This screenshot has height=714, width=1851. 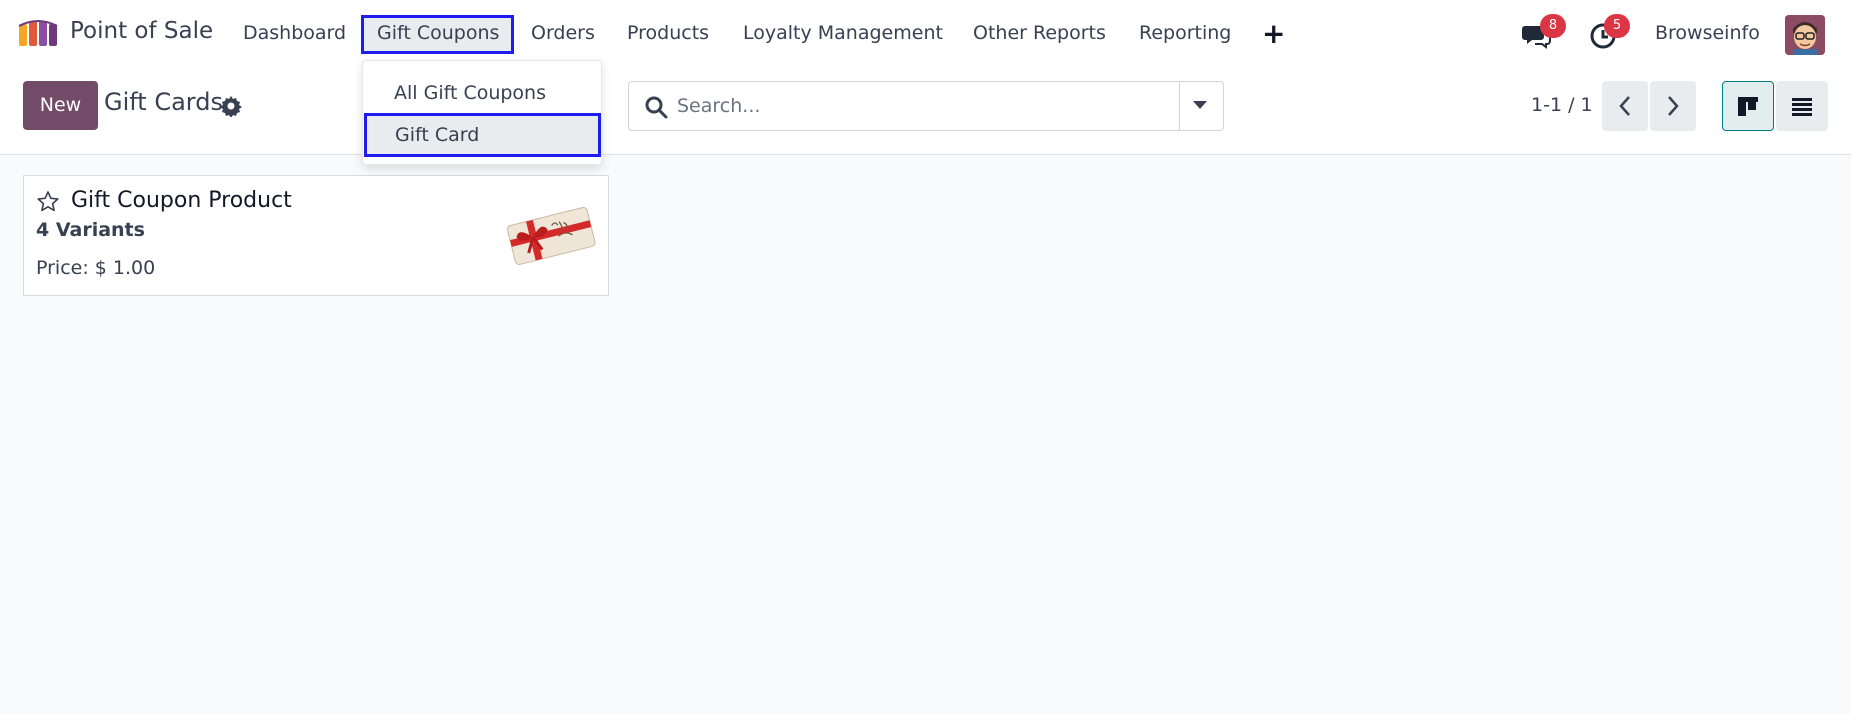 What do you see at coordinates (60, 105) in the screenshot?
I see `new-button: New` at bounding box center [60, 105].